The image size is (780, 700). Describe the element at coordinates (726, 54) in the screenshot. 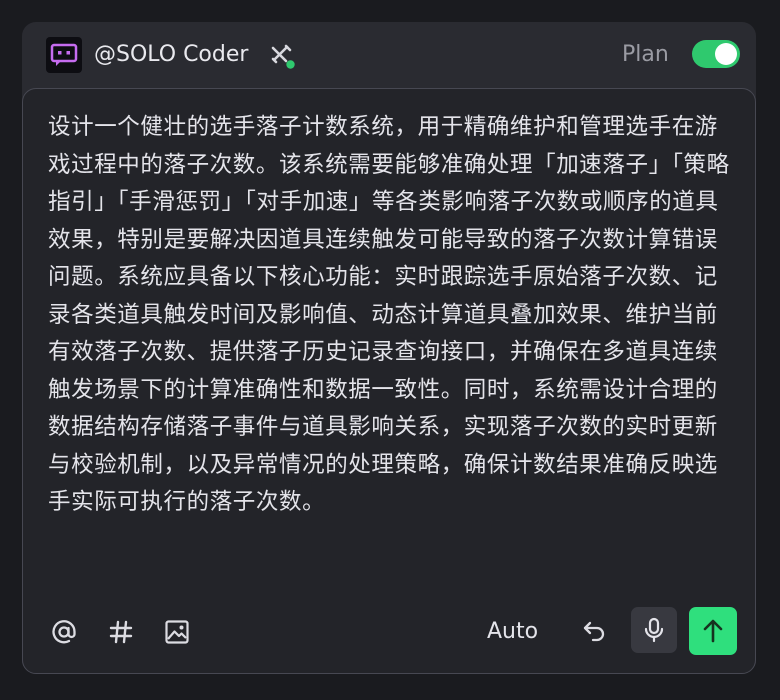

I see `toggle-knob` at that location.